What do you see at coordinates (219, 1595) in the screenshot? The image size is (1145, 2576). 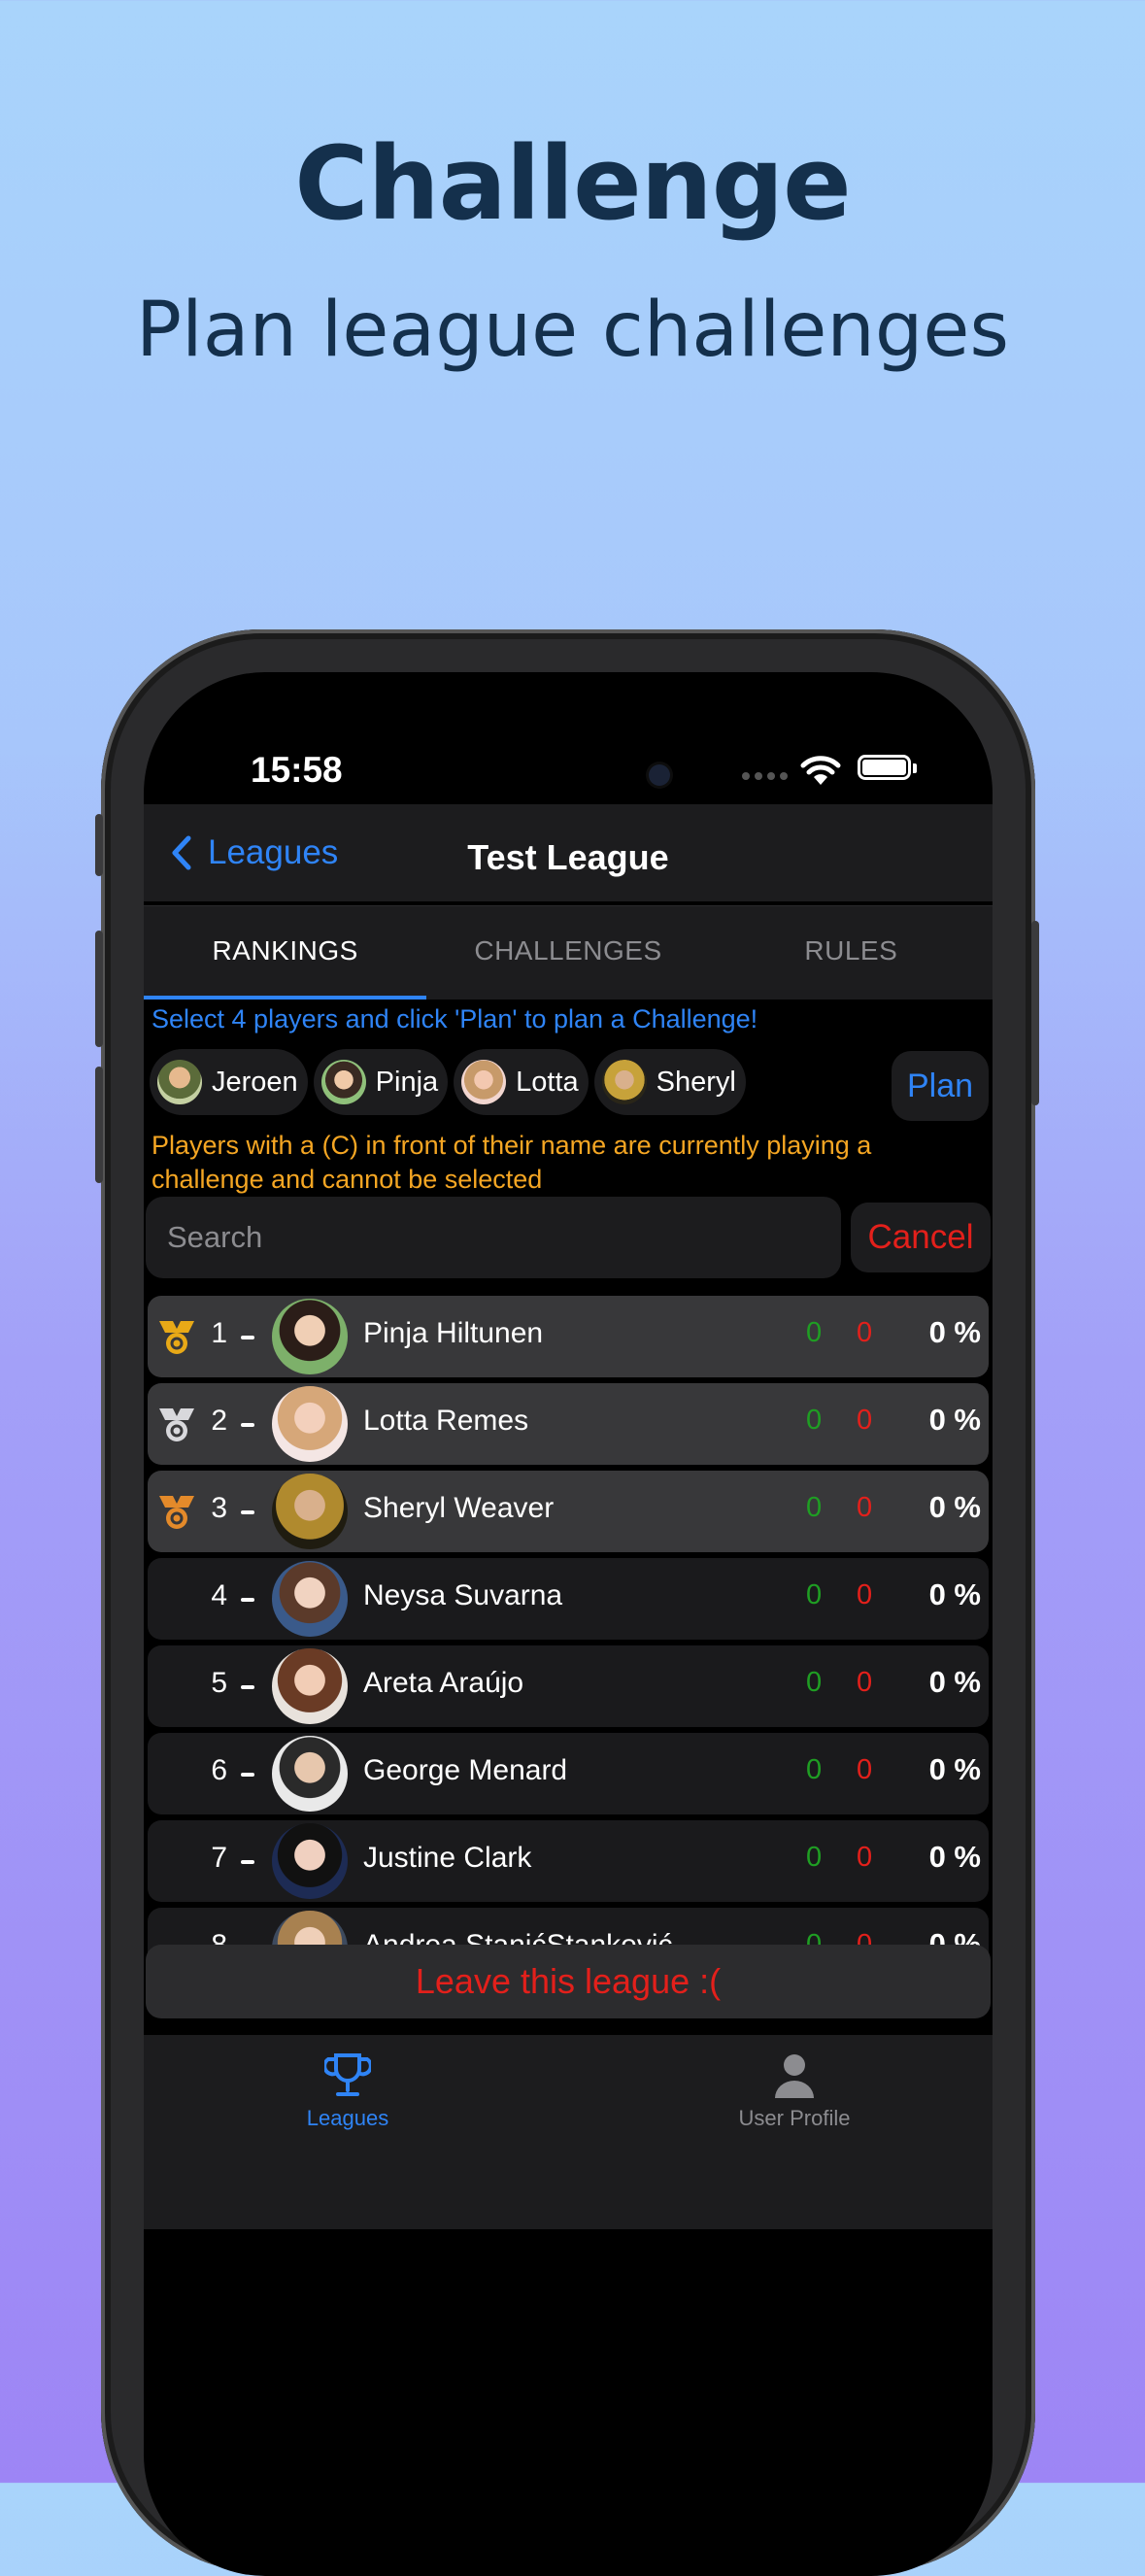 I see `rank-number: 4` at bounding box center [219, 1595].